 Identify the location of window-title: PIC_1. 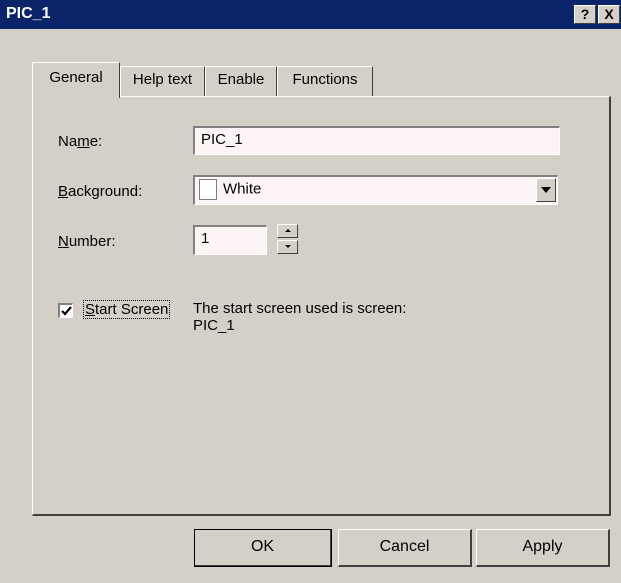
(28, 13).